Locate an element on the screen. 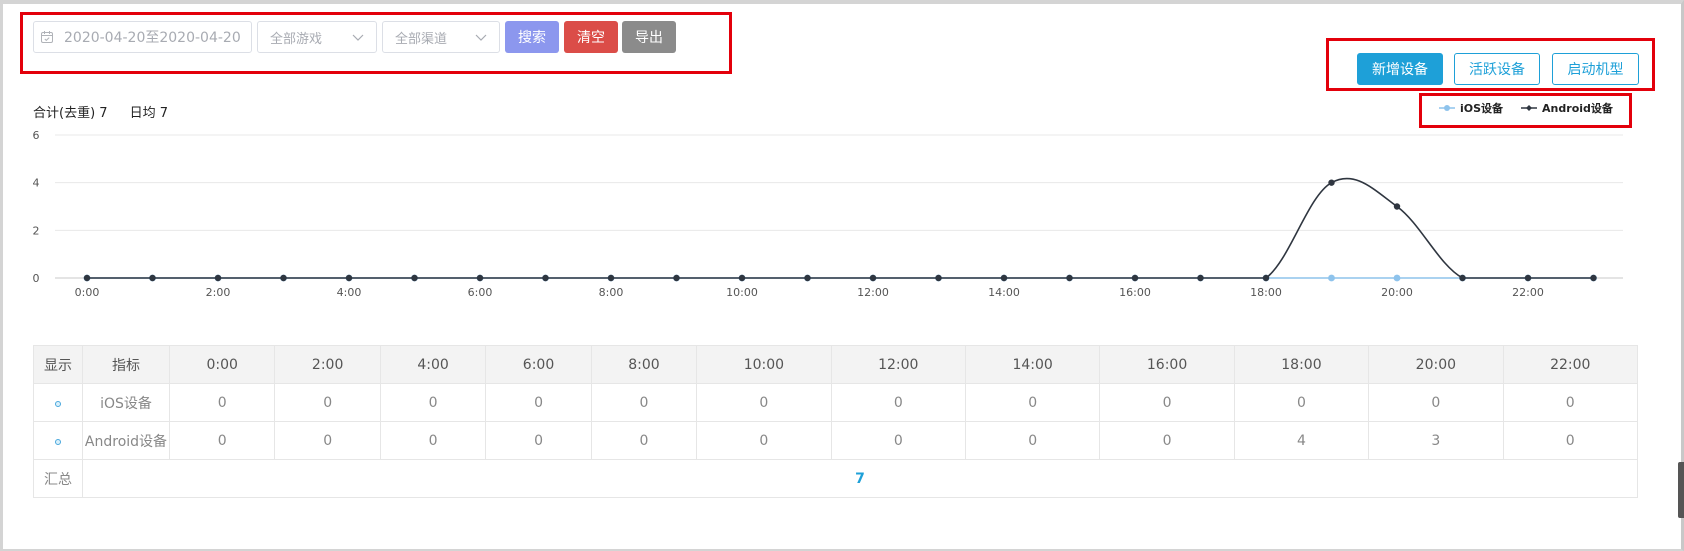 The width and height of the screenshot is (1684, 551). metric-name-cell: iOS设备 is located at coordinates (126, 402).